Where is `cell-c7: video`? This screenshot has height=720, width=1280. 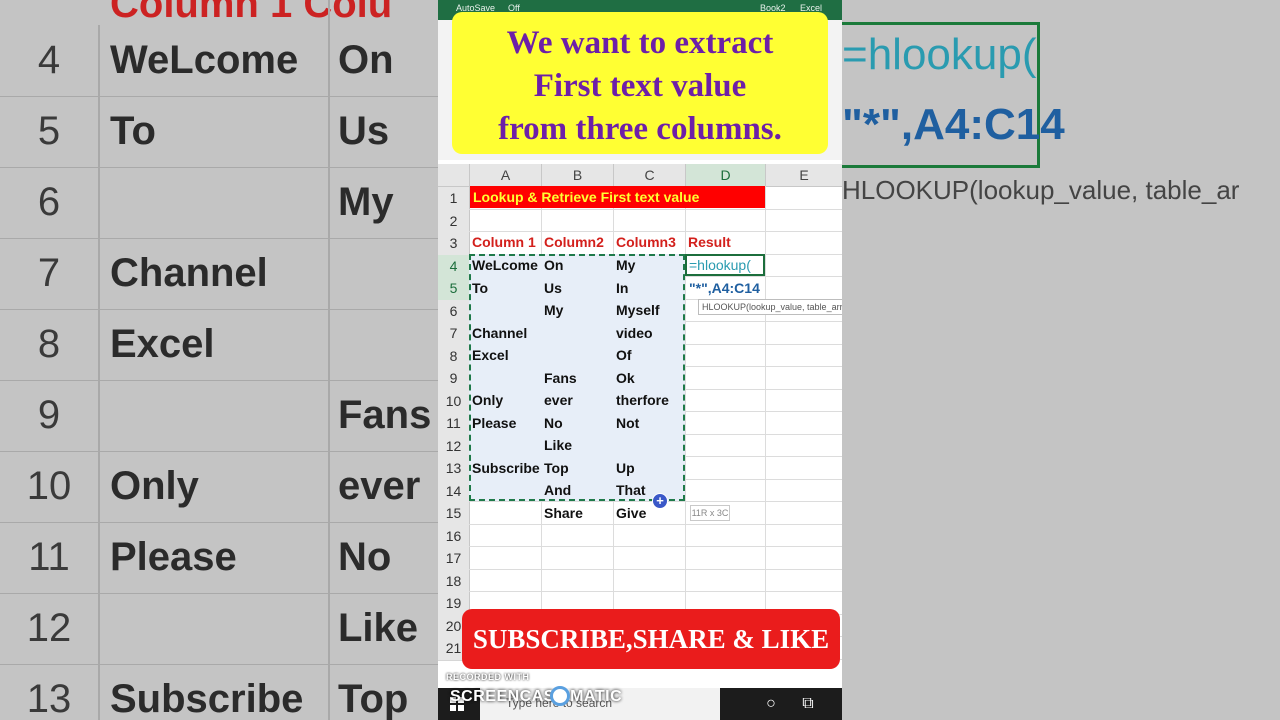 cell-c7: video is located at coordinates (633, 333).